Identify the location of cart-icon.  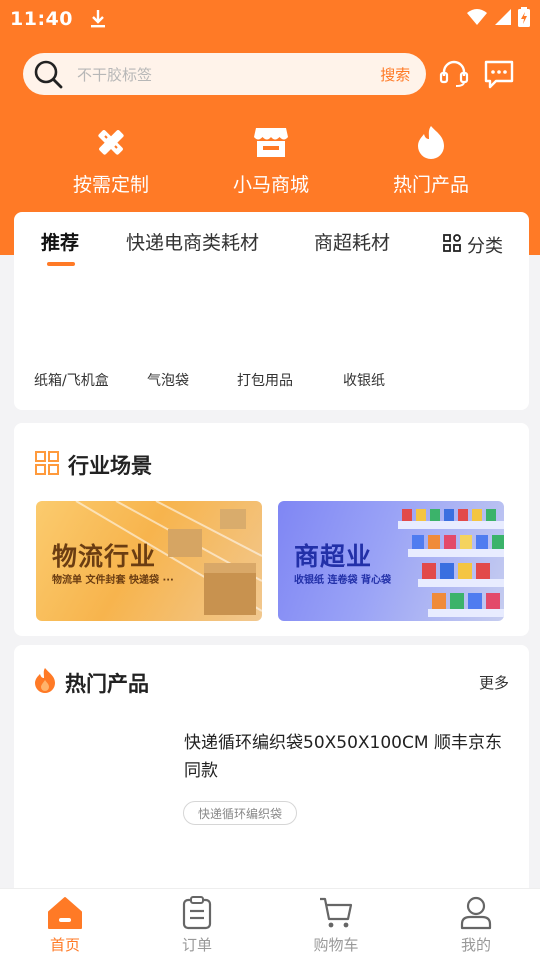
(336, 913).